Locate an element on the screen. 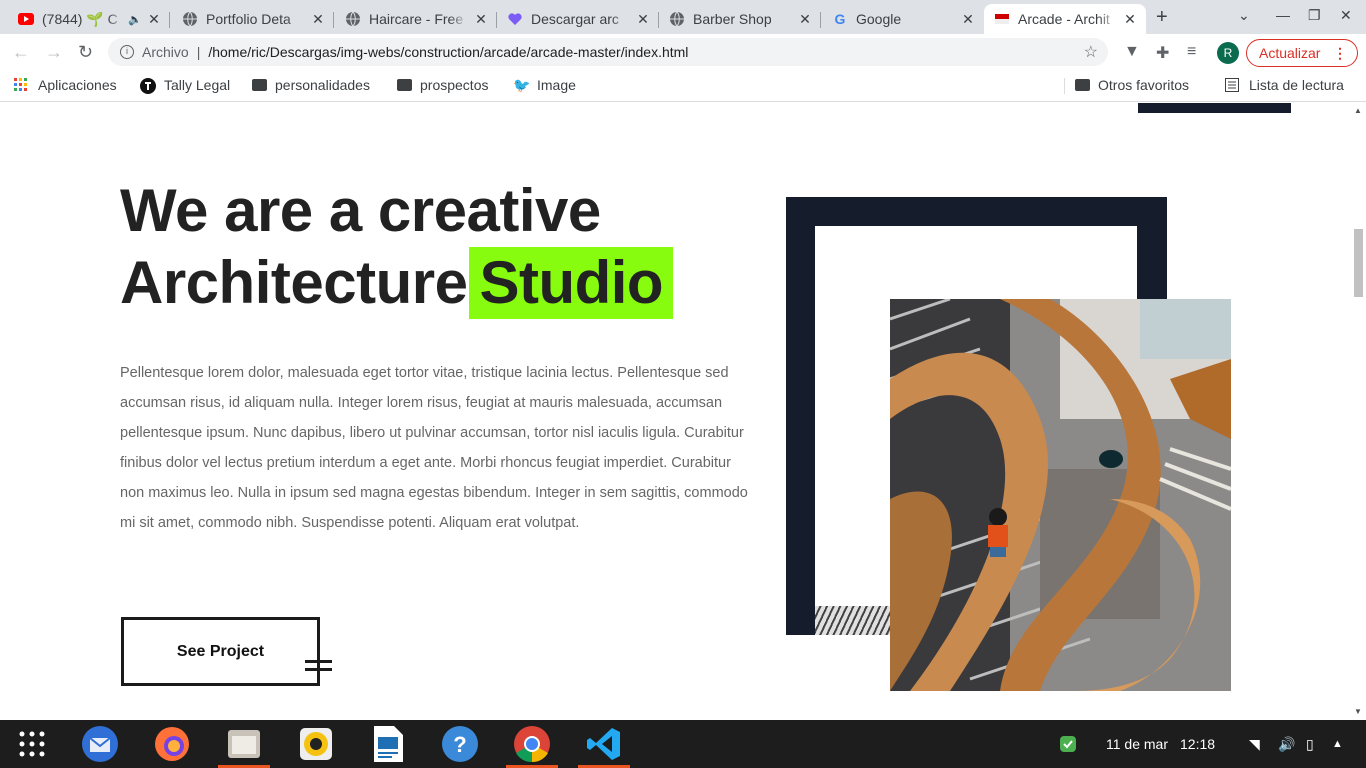 The height and width of the screenshot is (768, 1366). tab-title: Descargar arc is located at coordinates (575, 19).